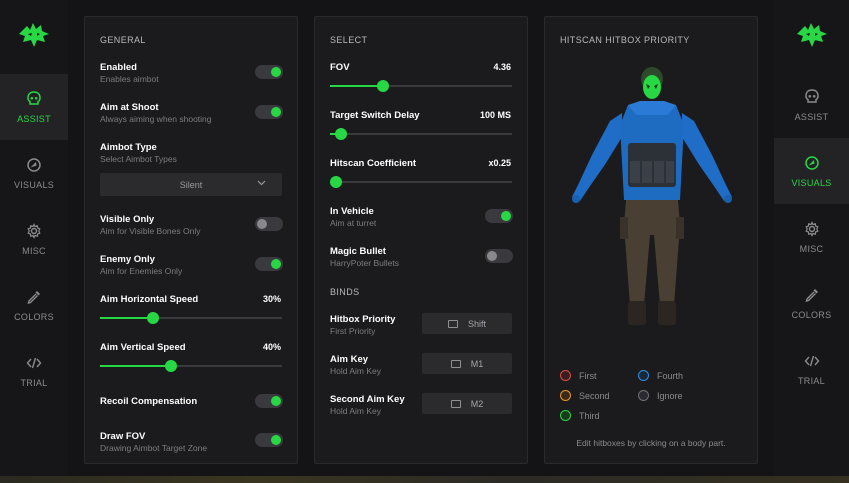 The image size is (849, 483). What do you see at coordinates (191, 318) in the screenshot?
I see `horizontal-speed-slider` at bounding box center [191, 318].